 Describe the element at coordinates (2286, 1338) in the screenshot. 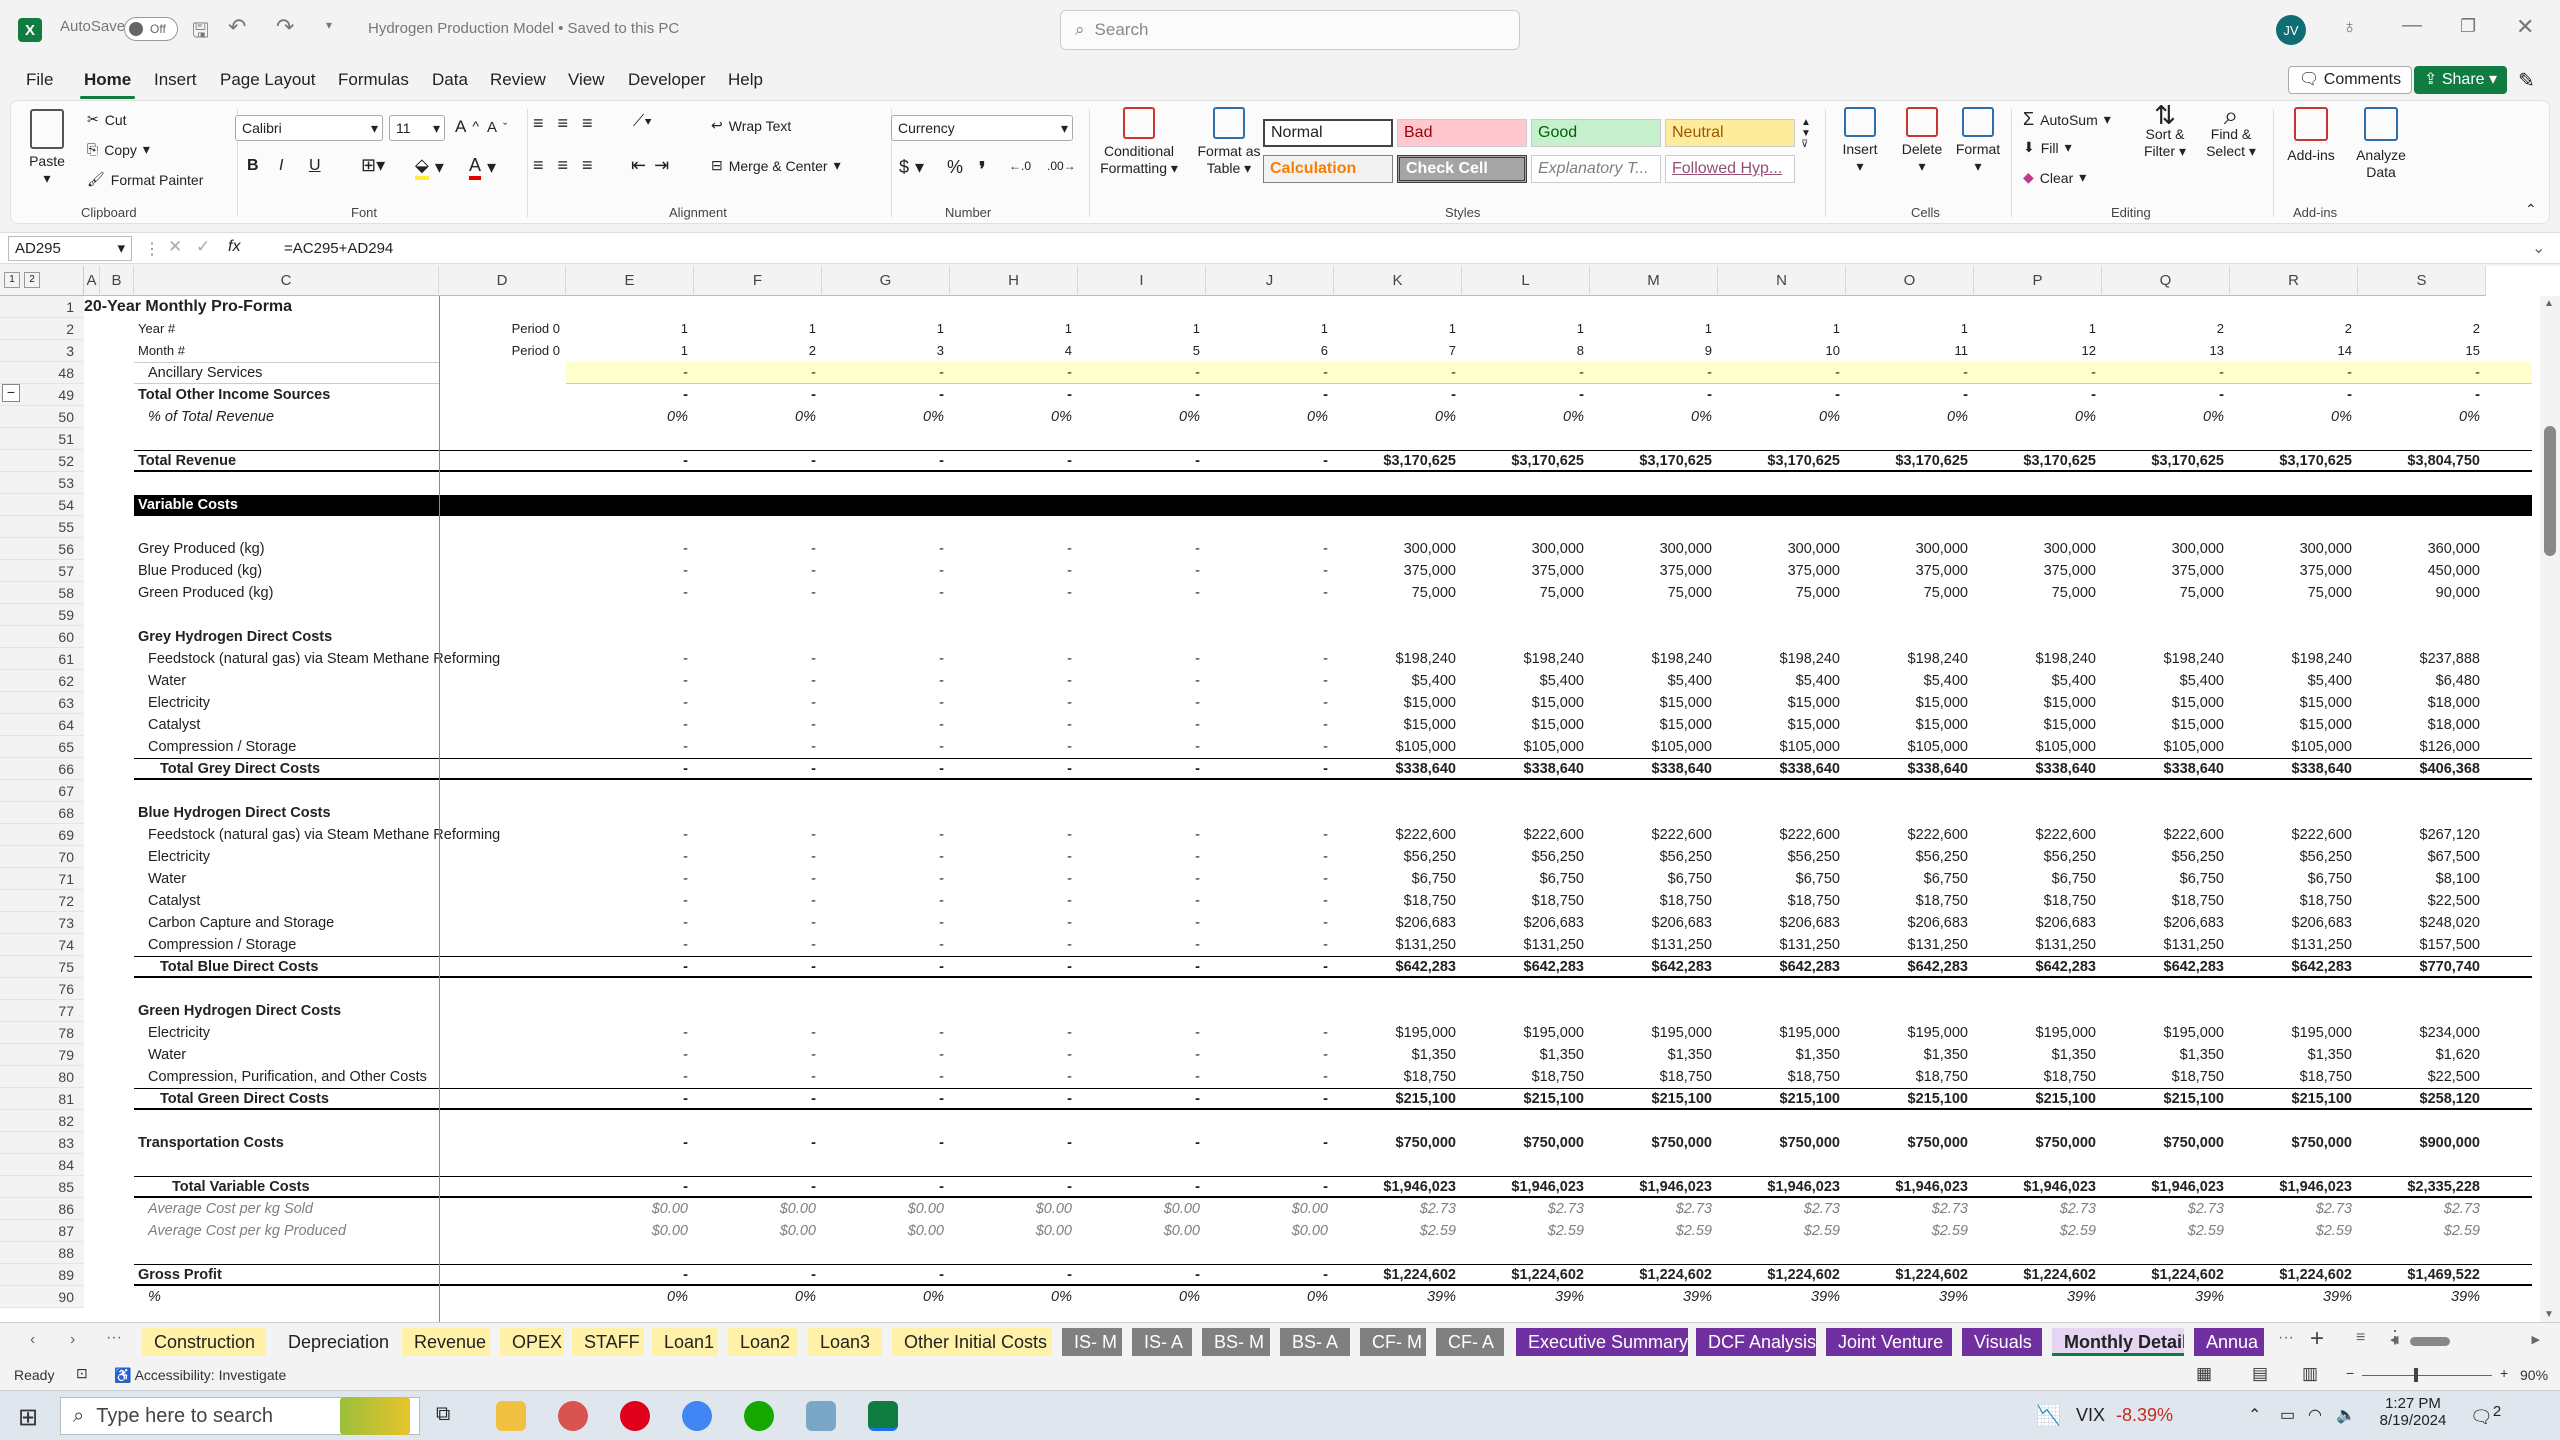

I see `more-tabs-icon: ···` at that location.